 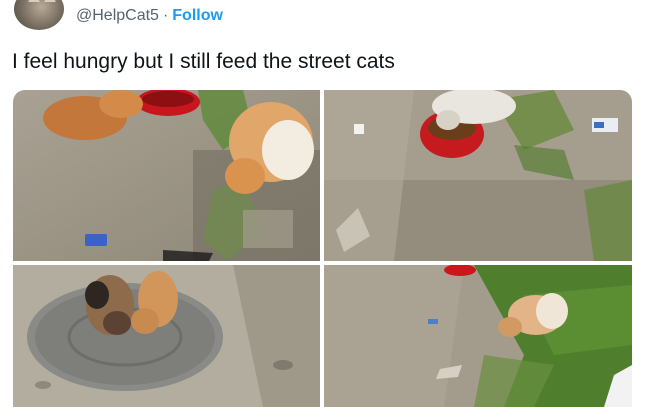 What do you see at coordinates (39, 15) in the screenshot?
I see `avatar` at bounding box center [39, 15].